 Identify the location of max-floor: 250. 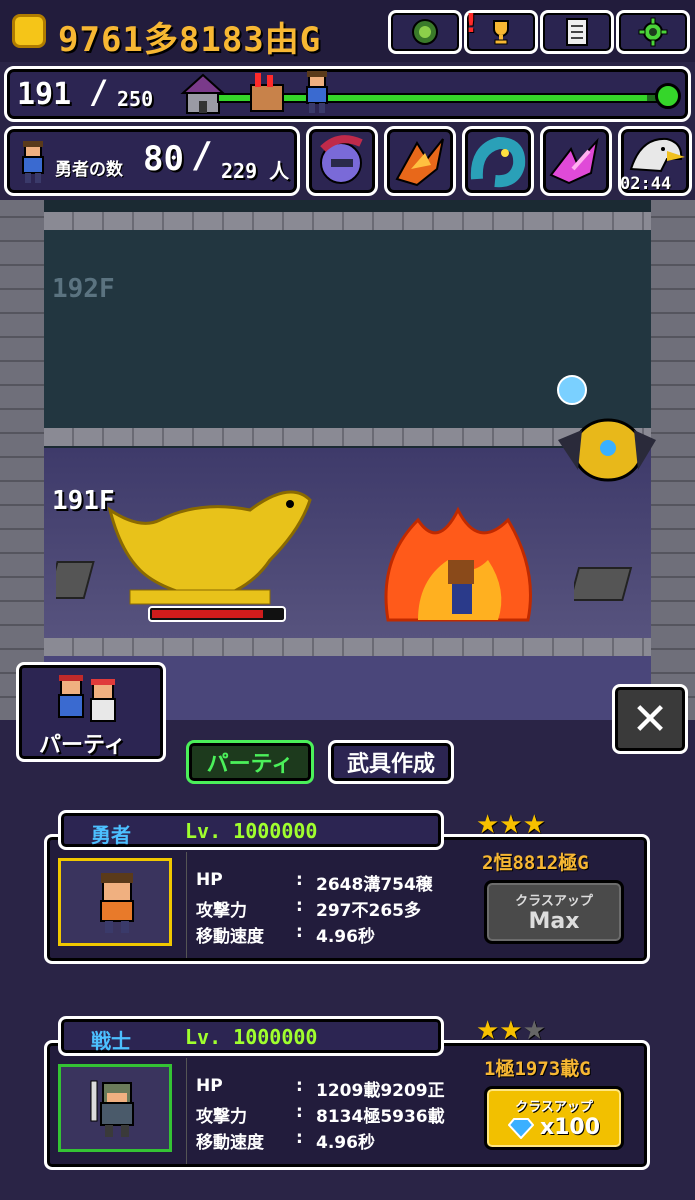
(135, 99).